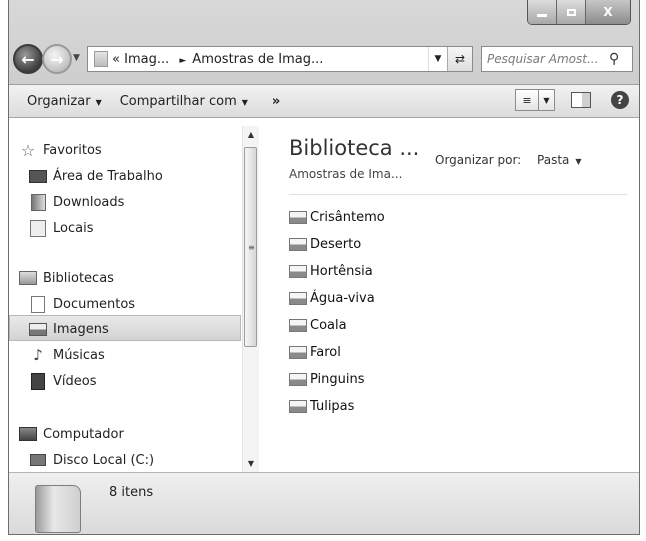 This screenshot has height=541, width=646. Describe the element at coordinates (116, 59) in the screenshot. I see `breadcrumb-overflow: «` at that location.